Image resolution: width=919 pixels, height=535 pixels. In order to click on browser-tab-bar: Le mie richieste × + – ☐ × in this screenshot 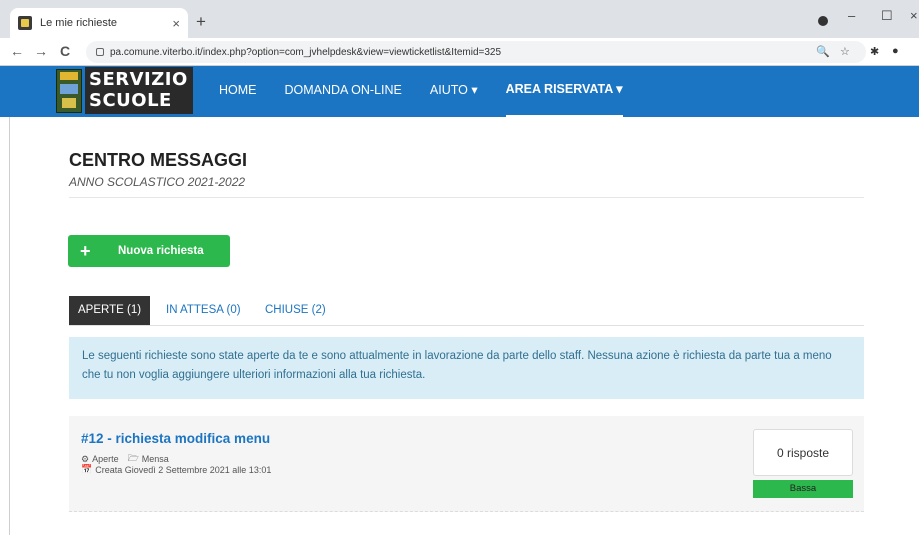, I will do `click(459, 19)`.